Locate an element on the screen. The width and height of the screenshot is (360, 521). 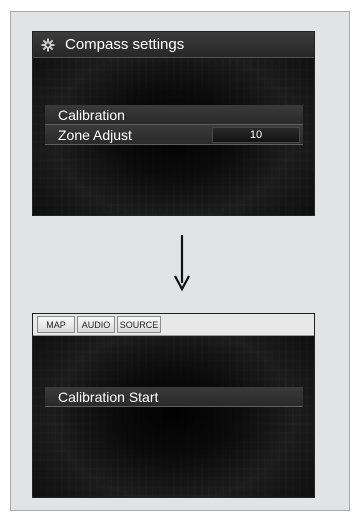
title-bar: Compass settings is located at coordinates (173, 45).